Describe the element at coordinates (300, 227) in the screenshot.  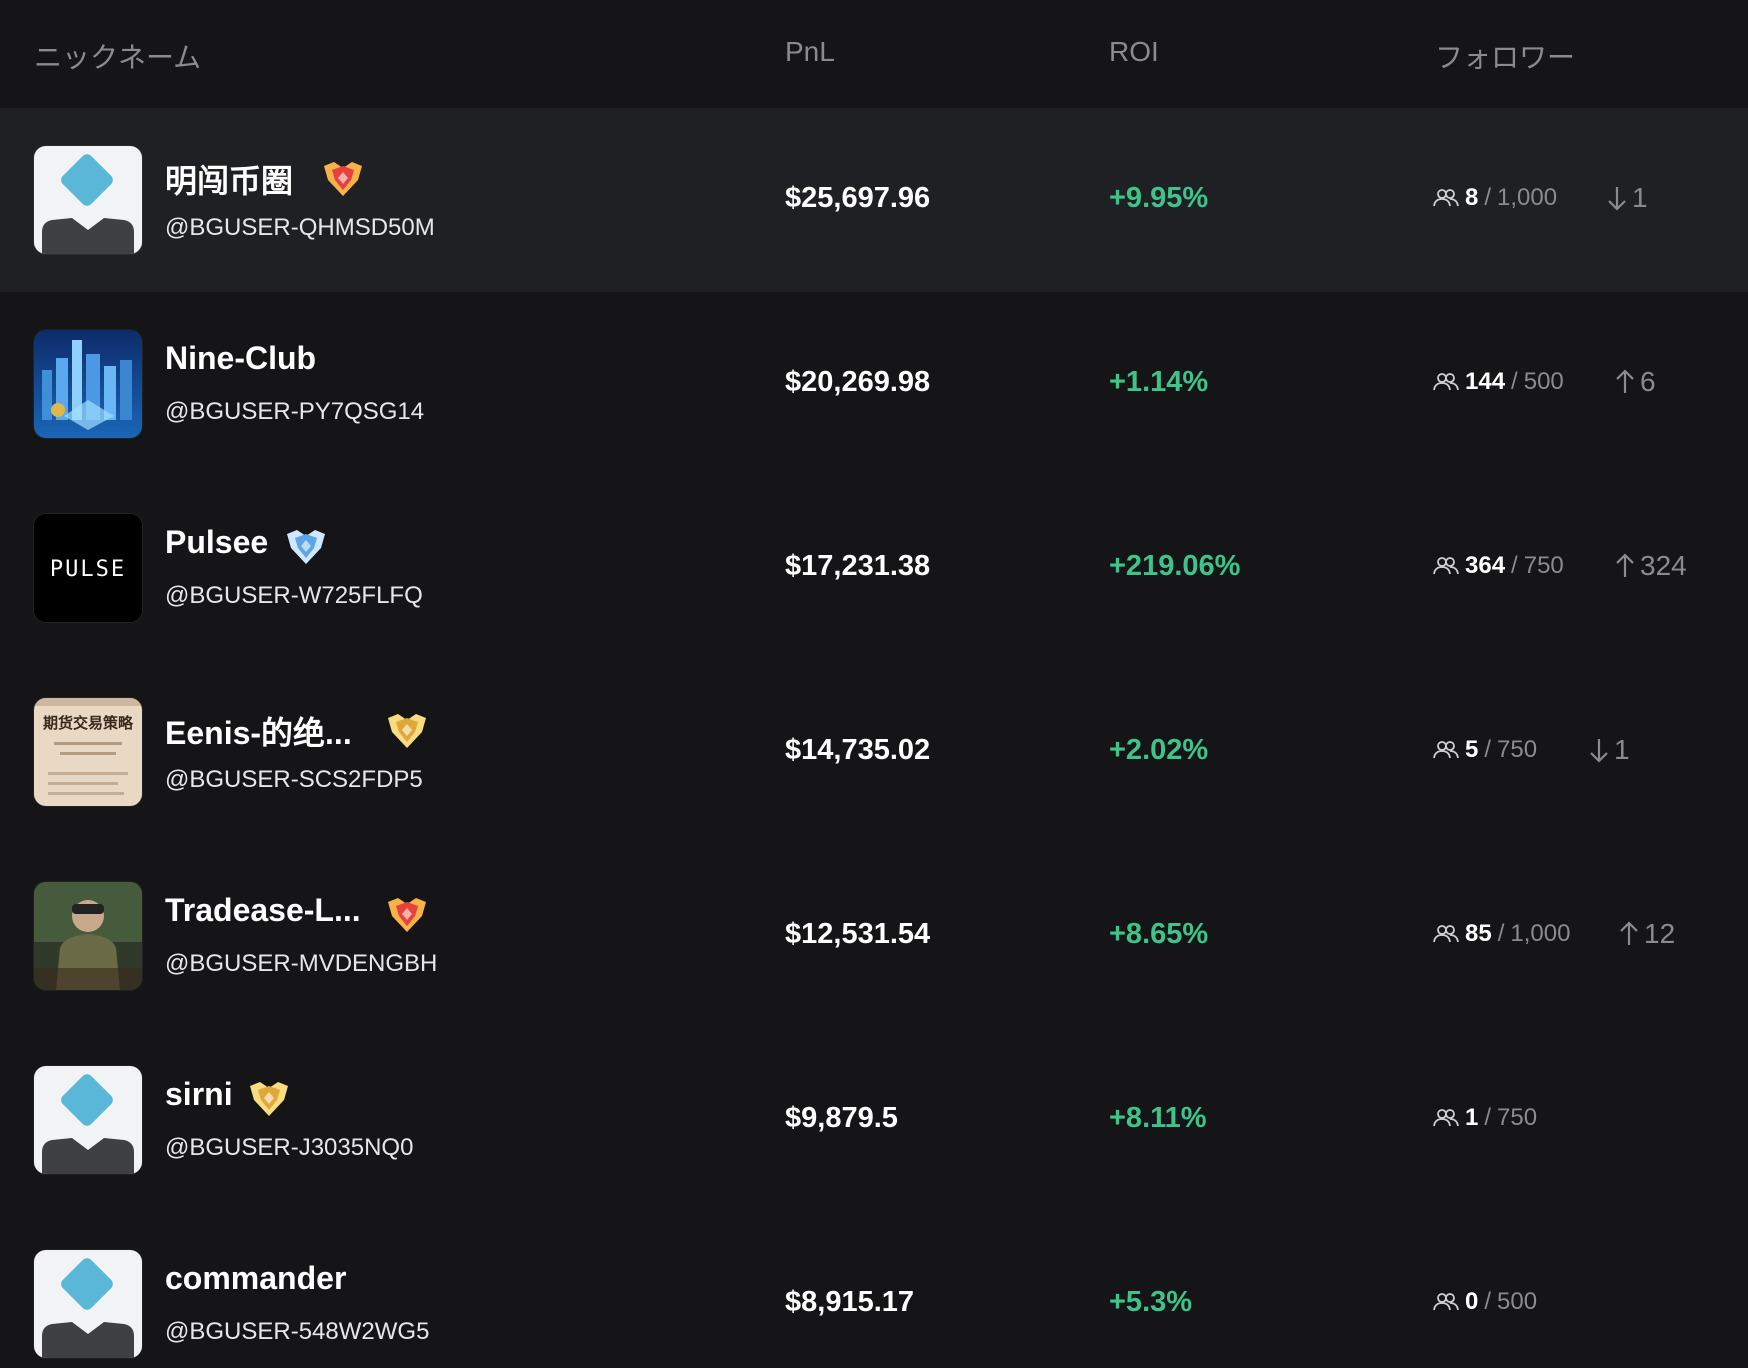
I see `trader-handle: @BGUSER-QHMSD50M` at that location.